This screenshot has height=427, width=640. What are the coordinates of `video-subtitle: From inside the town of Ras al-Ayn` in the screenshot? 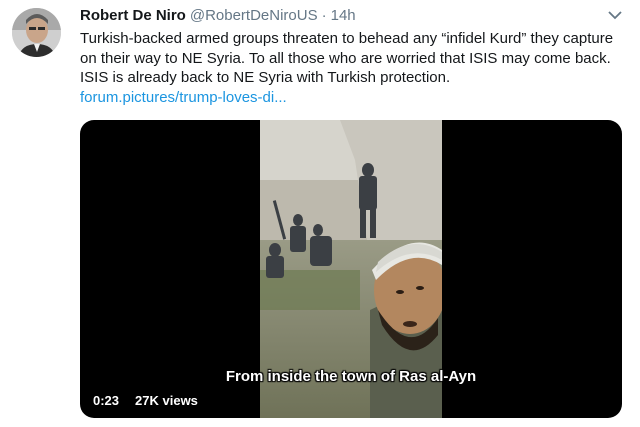 It's located at (351, 376).